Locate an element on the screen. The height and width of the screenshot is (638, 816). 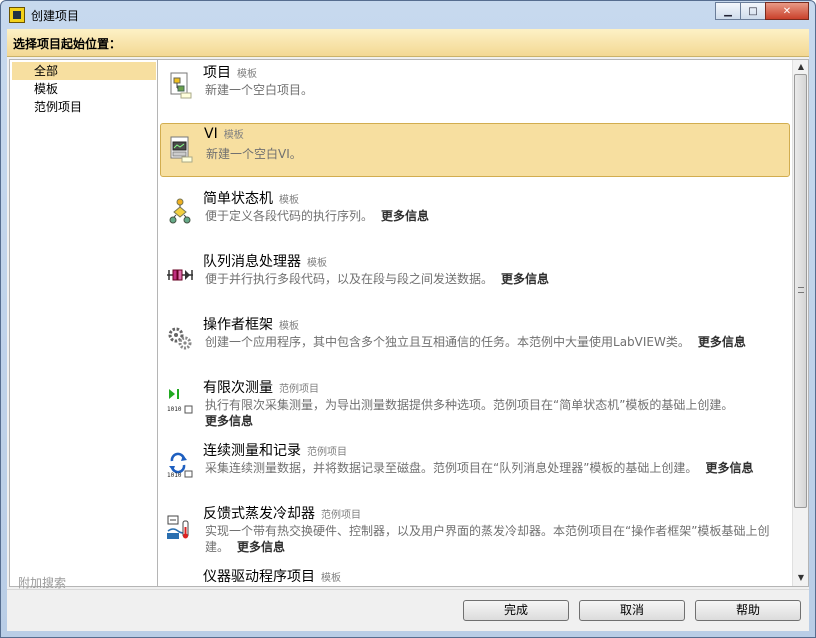
help-button: 帮助 is located at coordinates (748, 610).